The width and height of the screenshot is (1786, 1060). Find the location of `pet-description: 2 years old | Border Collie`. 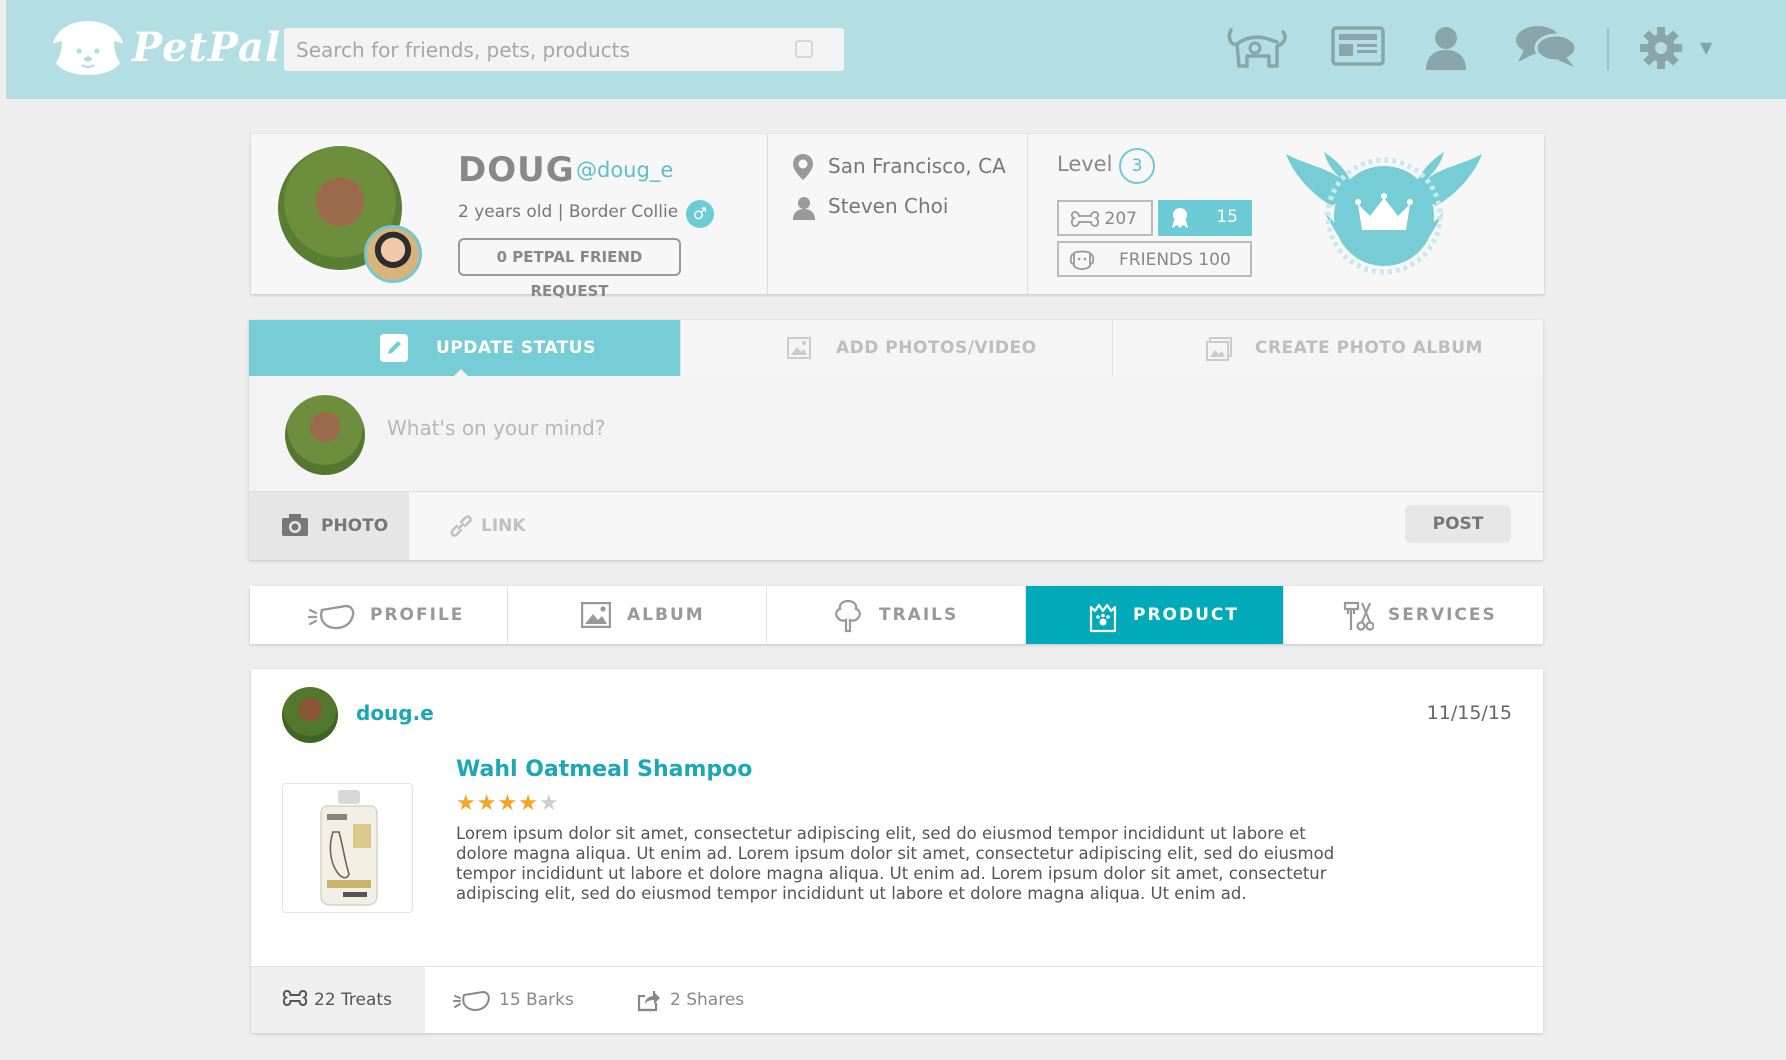

pet-description: 2 years old | Border Collie is located at coordinates (568, 212).